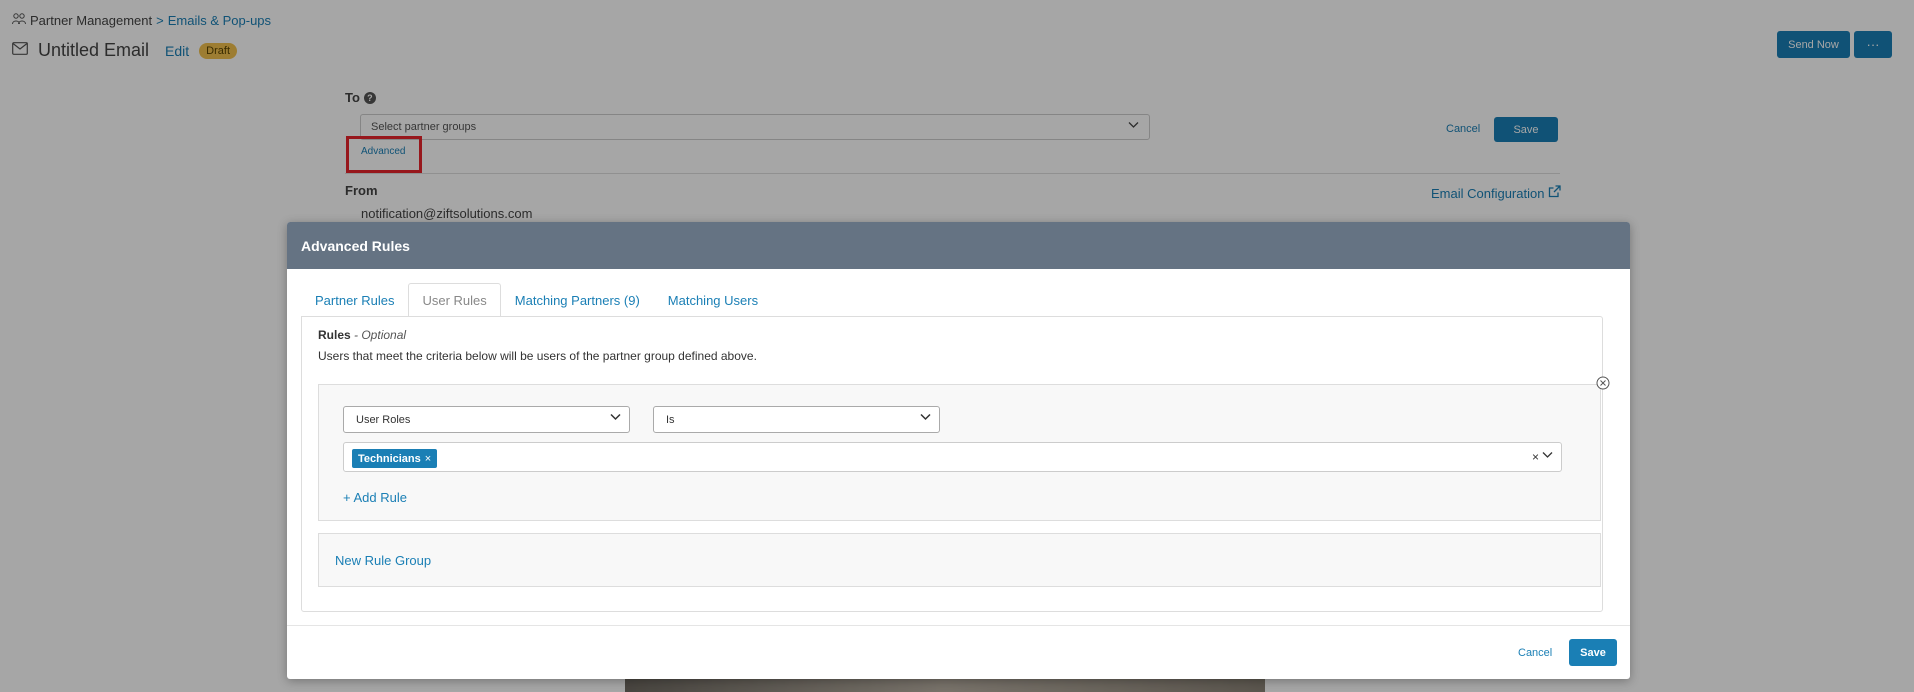  Describe the element at coordinates (952, 457) in the screenshot. I see `rule-value-multiselect: Technicians × ×` at that location.